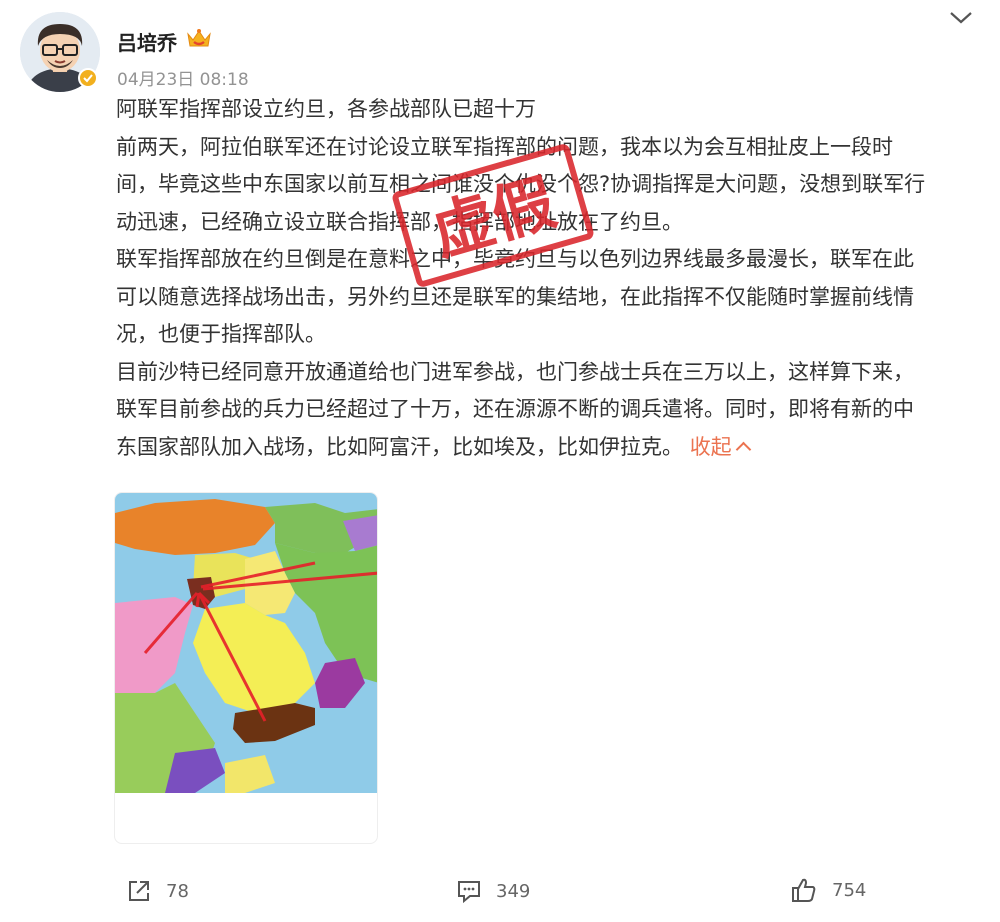 The height and width of the screenshot is (922, 1000). What do you see at coordinates (139, 891) in the screenshot?
I see `share-icon` at bounding box center [139, 891].